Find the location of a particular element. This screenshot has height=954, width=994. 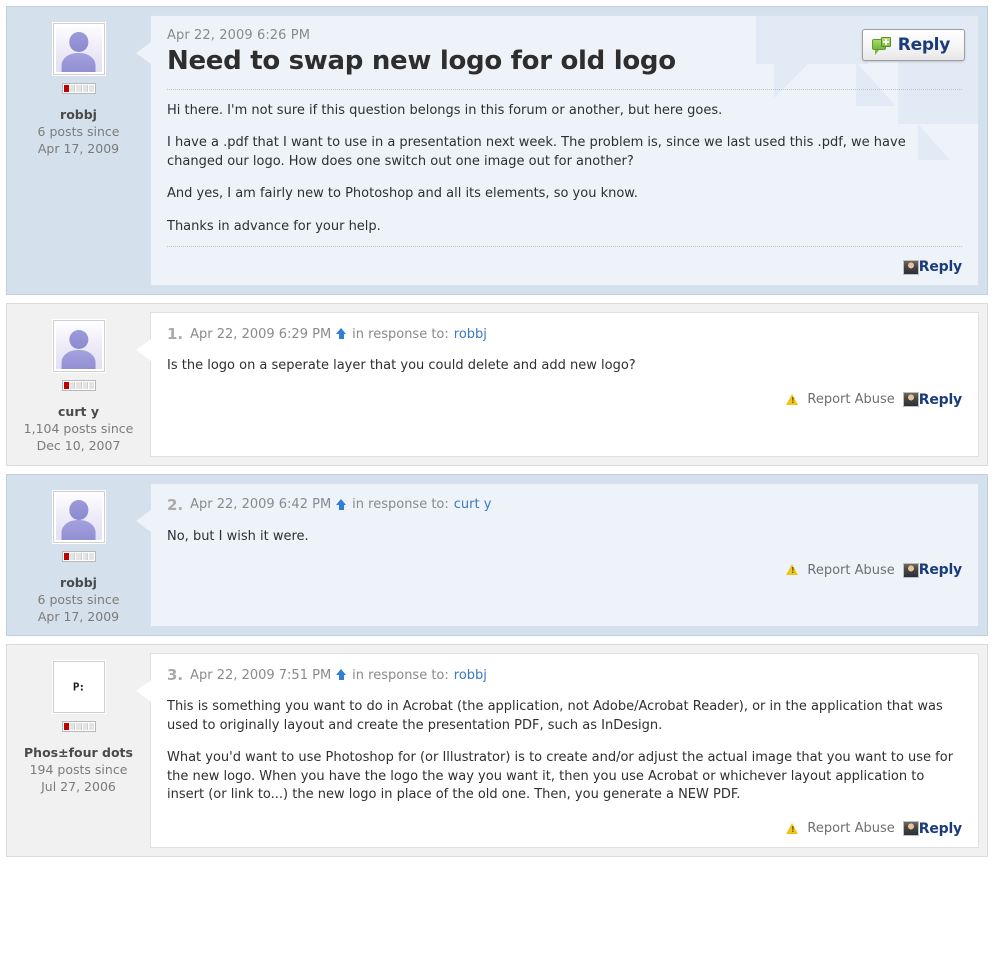

post-title: Need to swap new logo for old logo is located at coordinates (421, 61).